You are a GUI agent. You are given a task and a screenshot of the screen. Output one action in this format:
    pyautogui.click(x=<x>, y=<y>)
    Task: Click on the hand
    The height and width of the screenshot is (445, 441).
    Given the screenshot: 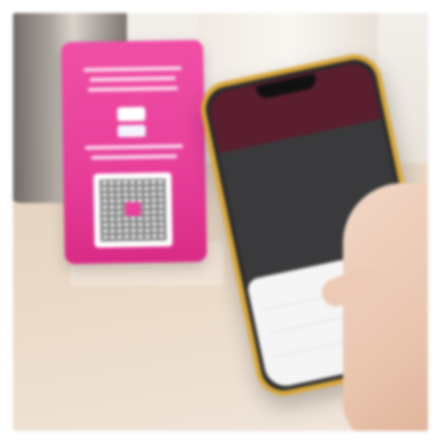 What is the action you would take?
    pyautogui.click(x=373, y=307)
    